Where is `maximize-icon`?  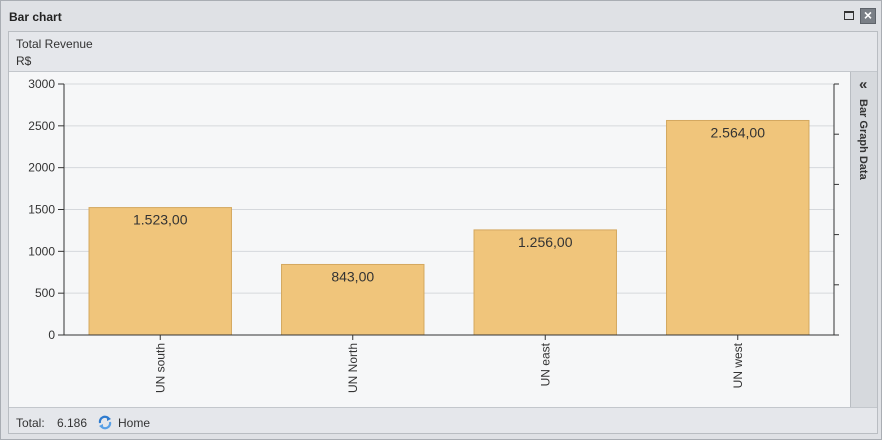 maximize-icon is located at coordinates (849, 15).